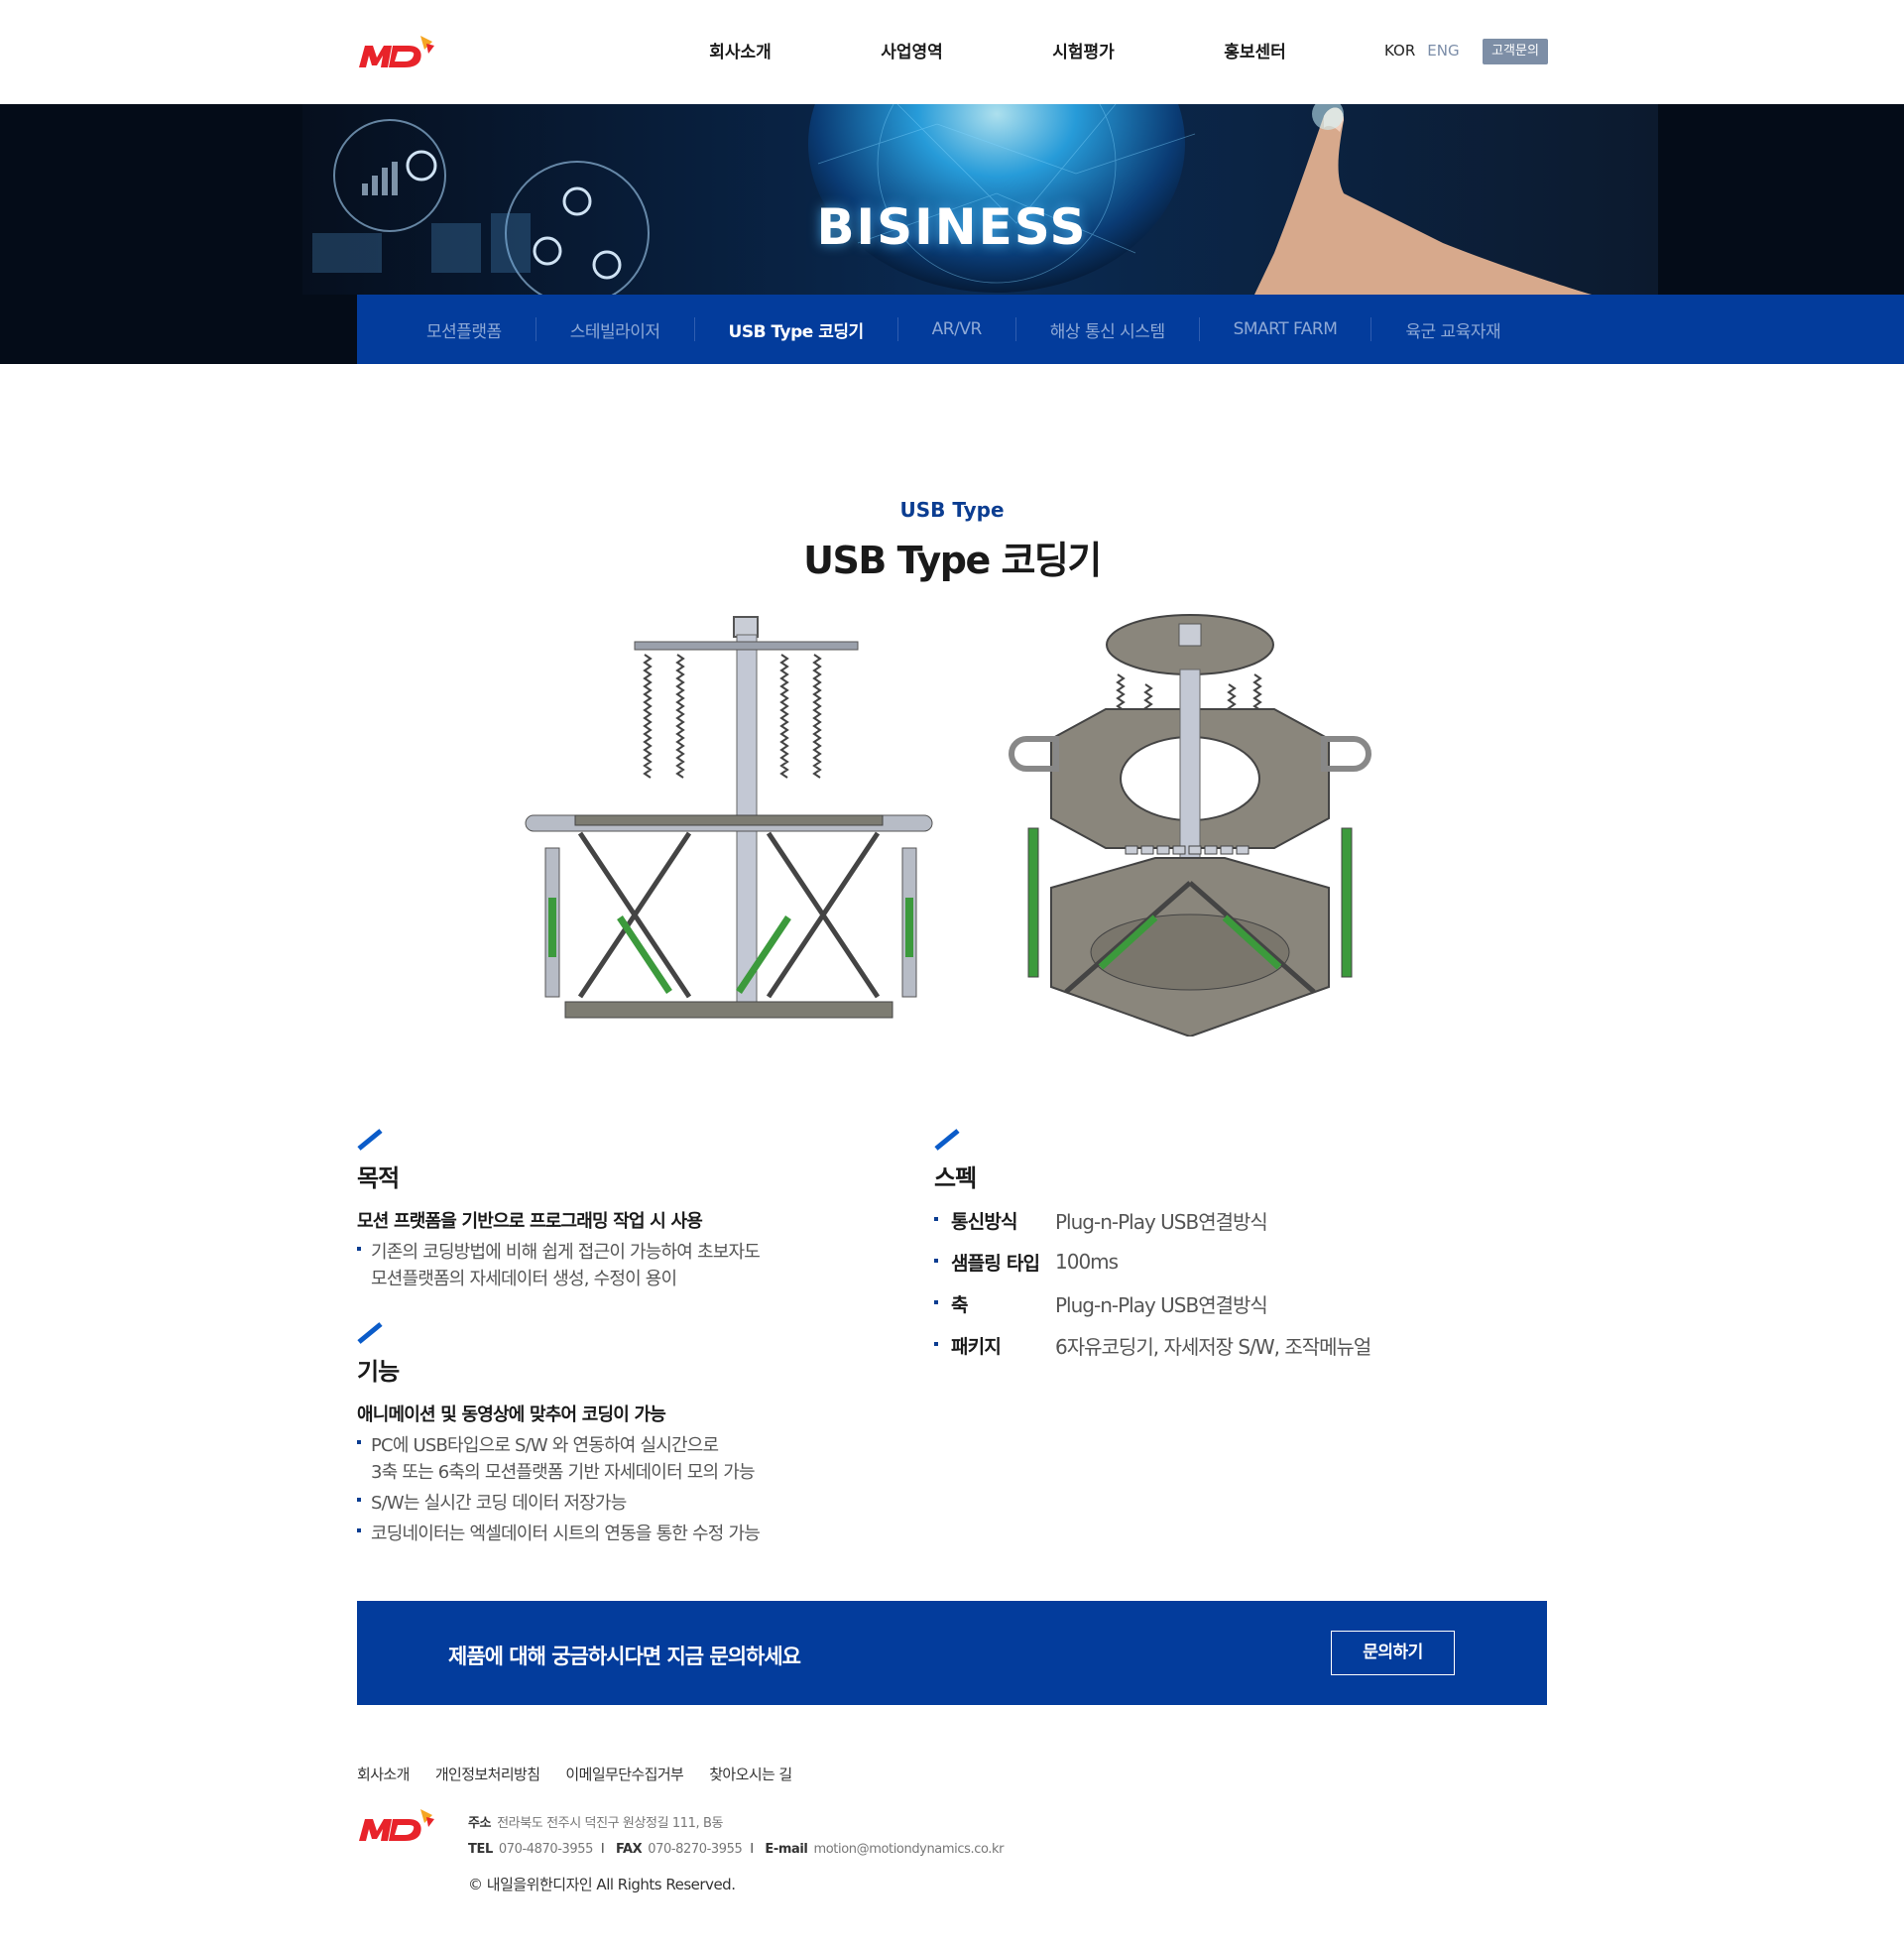 The height and width of the screenshot is (1951, 1904). I want to click on spec-value: 6자유코딩기, 자세저장 S/W, 조작메뉴얼, so click(1213, 1346).